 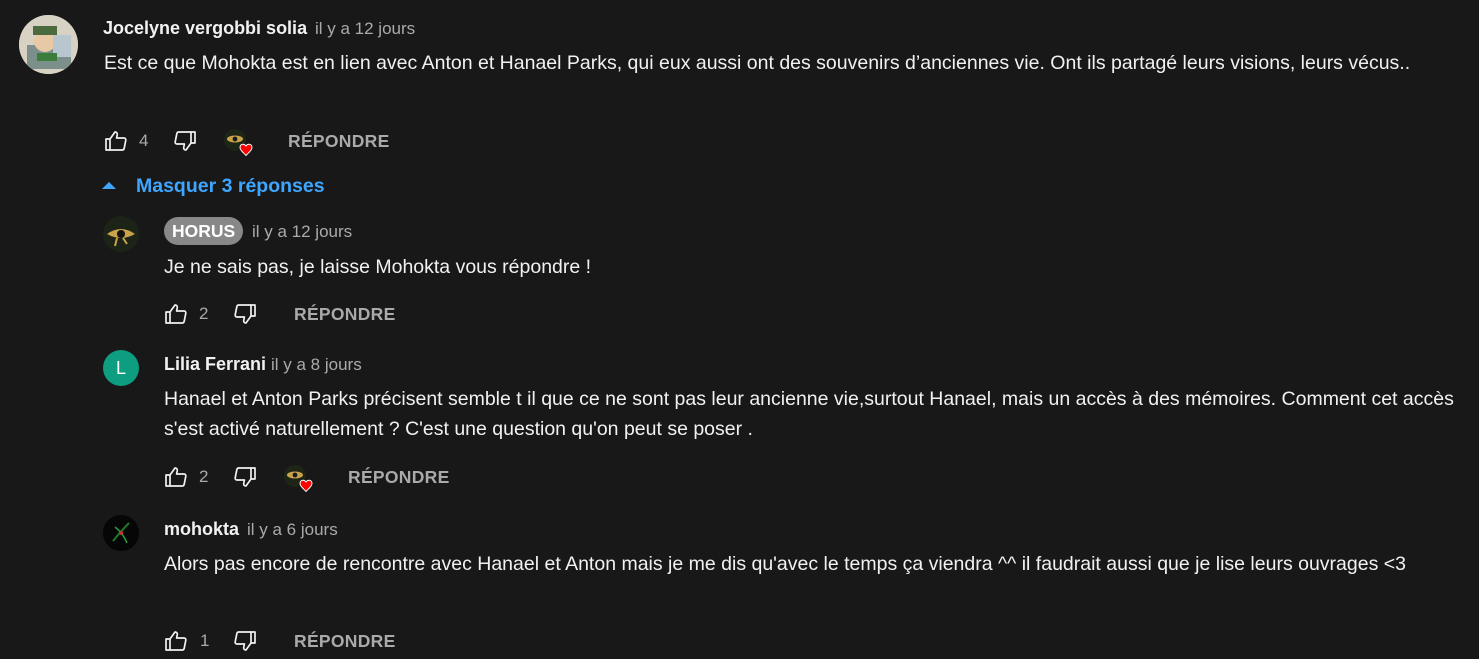 I want to click on comment-author: Jocelyne vergobbi solia, so click(x=205, y=28).